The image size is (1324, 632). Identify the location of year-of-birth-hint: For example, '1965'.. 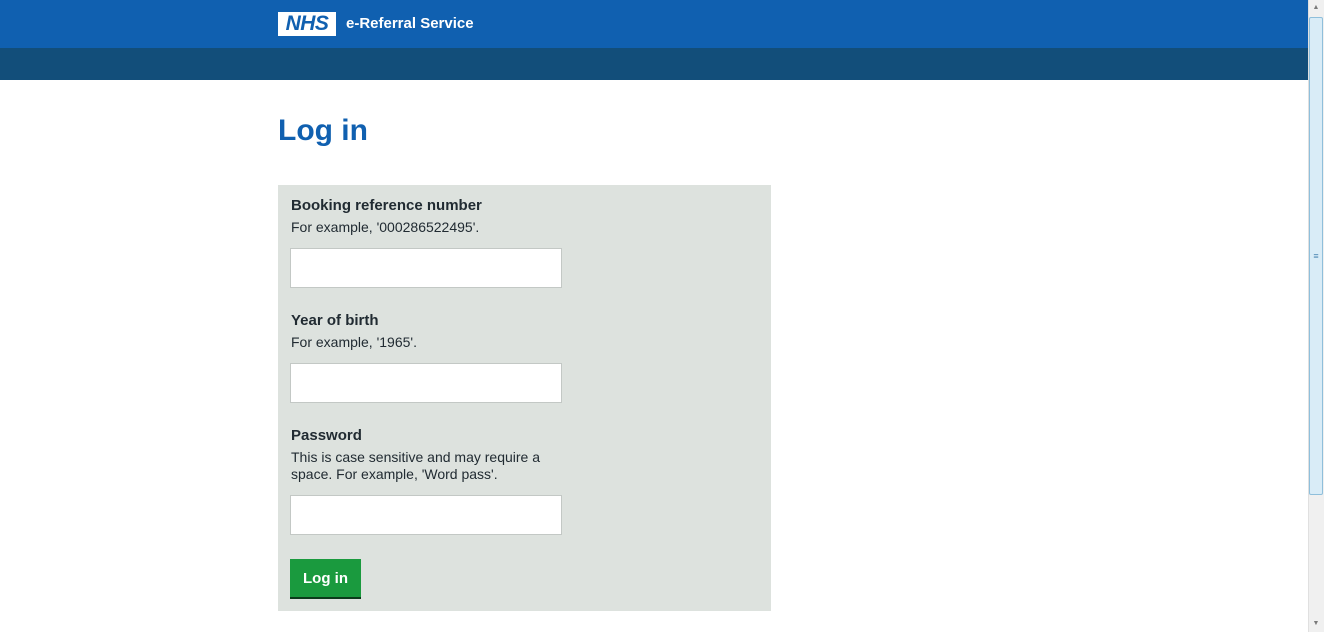
(354, 342).